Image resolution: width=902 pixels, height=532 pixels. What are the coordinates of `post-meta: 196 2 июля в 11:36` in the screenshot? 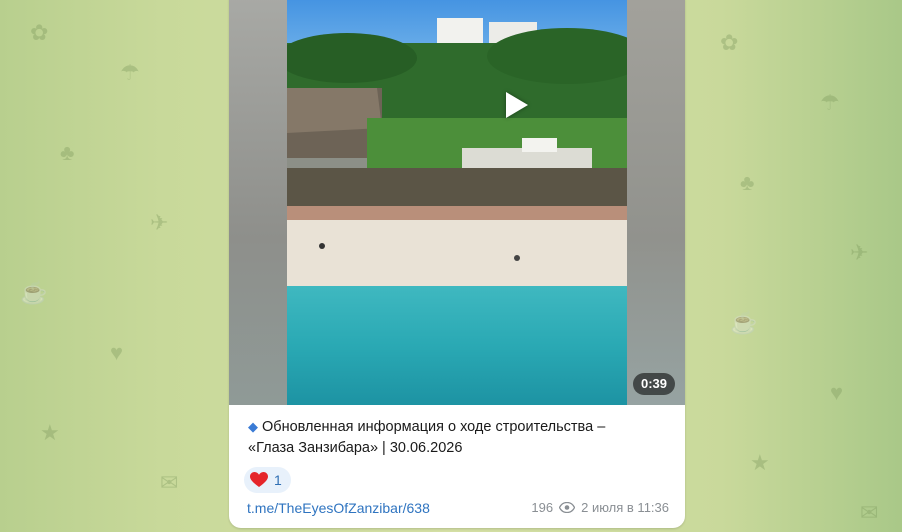 It's located at (600, 507).